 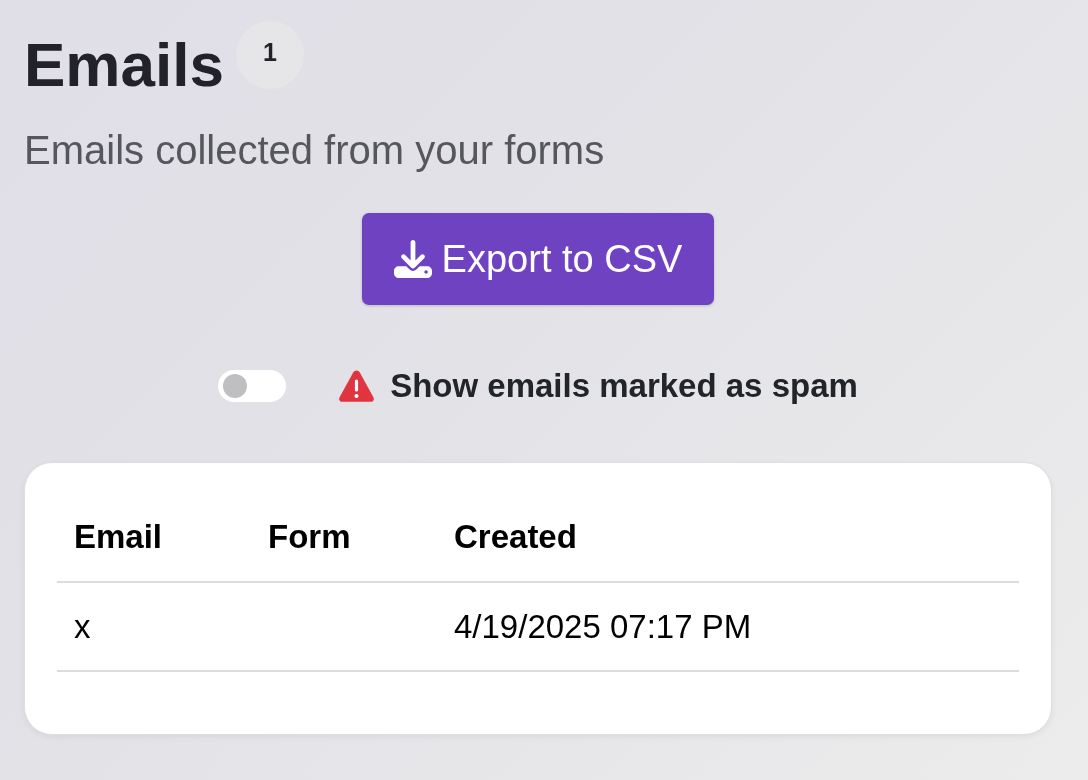 I want to click on table-cell: x, so click(x=154, y=626).